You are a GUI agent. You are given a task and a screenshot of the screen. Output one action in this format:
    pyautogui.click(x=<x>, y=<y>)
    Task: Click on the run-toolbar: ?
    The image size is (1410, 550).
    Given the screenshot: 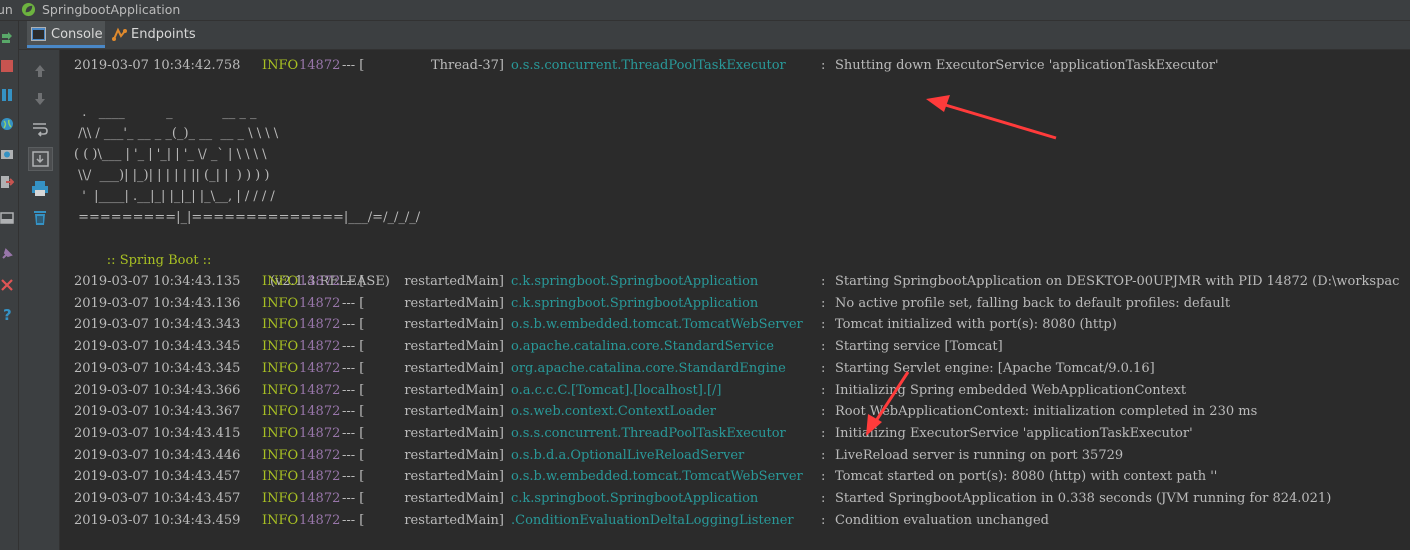 What is the action you would take?
    pyautogui.click(x=9, y=285)
    